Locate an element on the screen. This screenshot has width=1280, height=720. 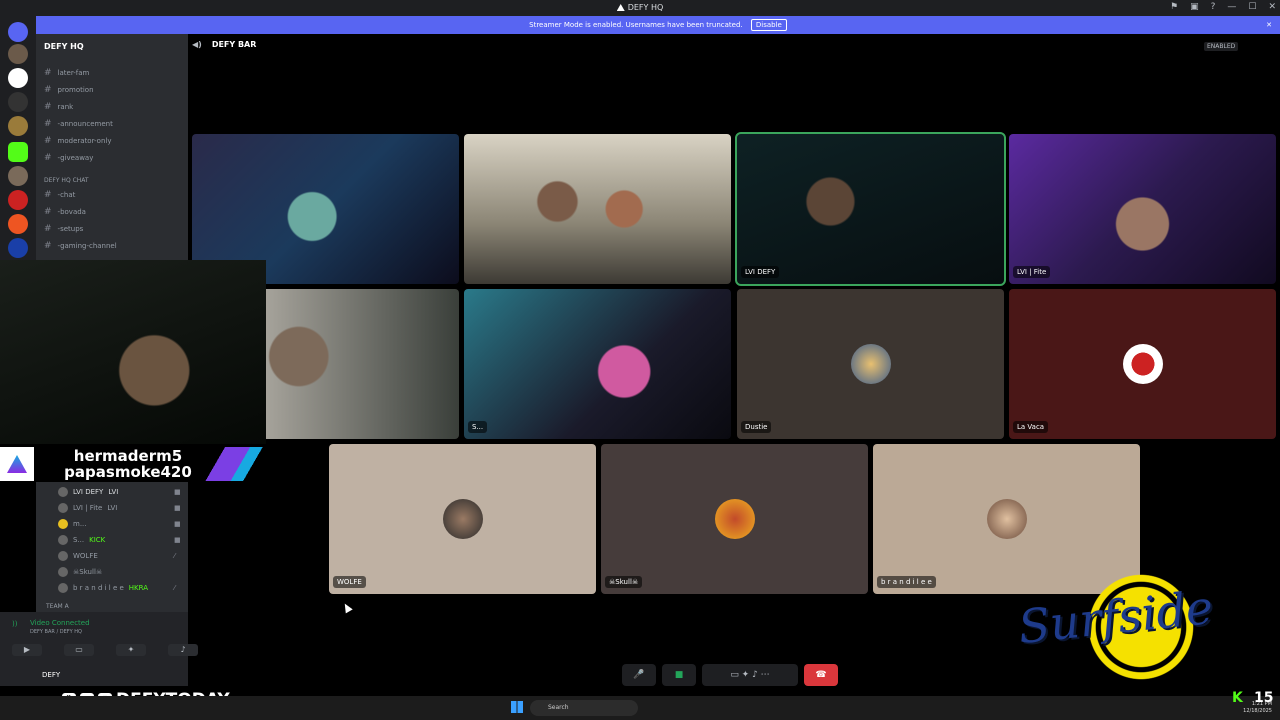
voice-user: S... KICK ■ is located at coordinates (119, 540).